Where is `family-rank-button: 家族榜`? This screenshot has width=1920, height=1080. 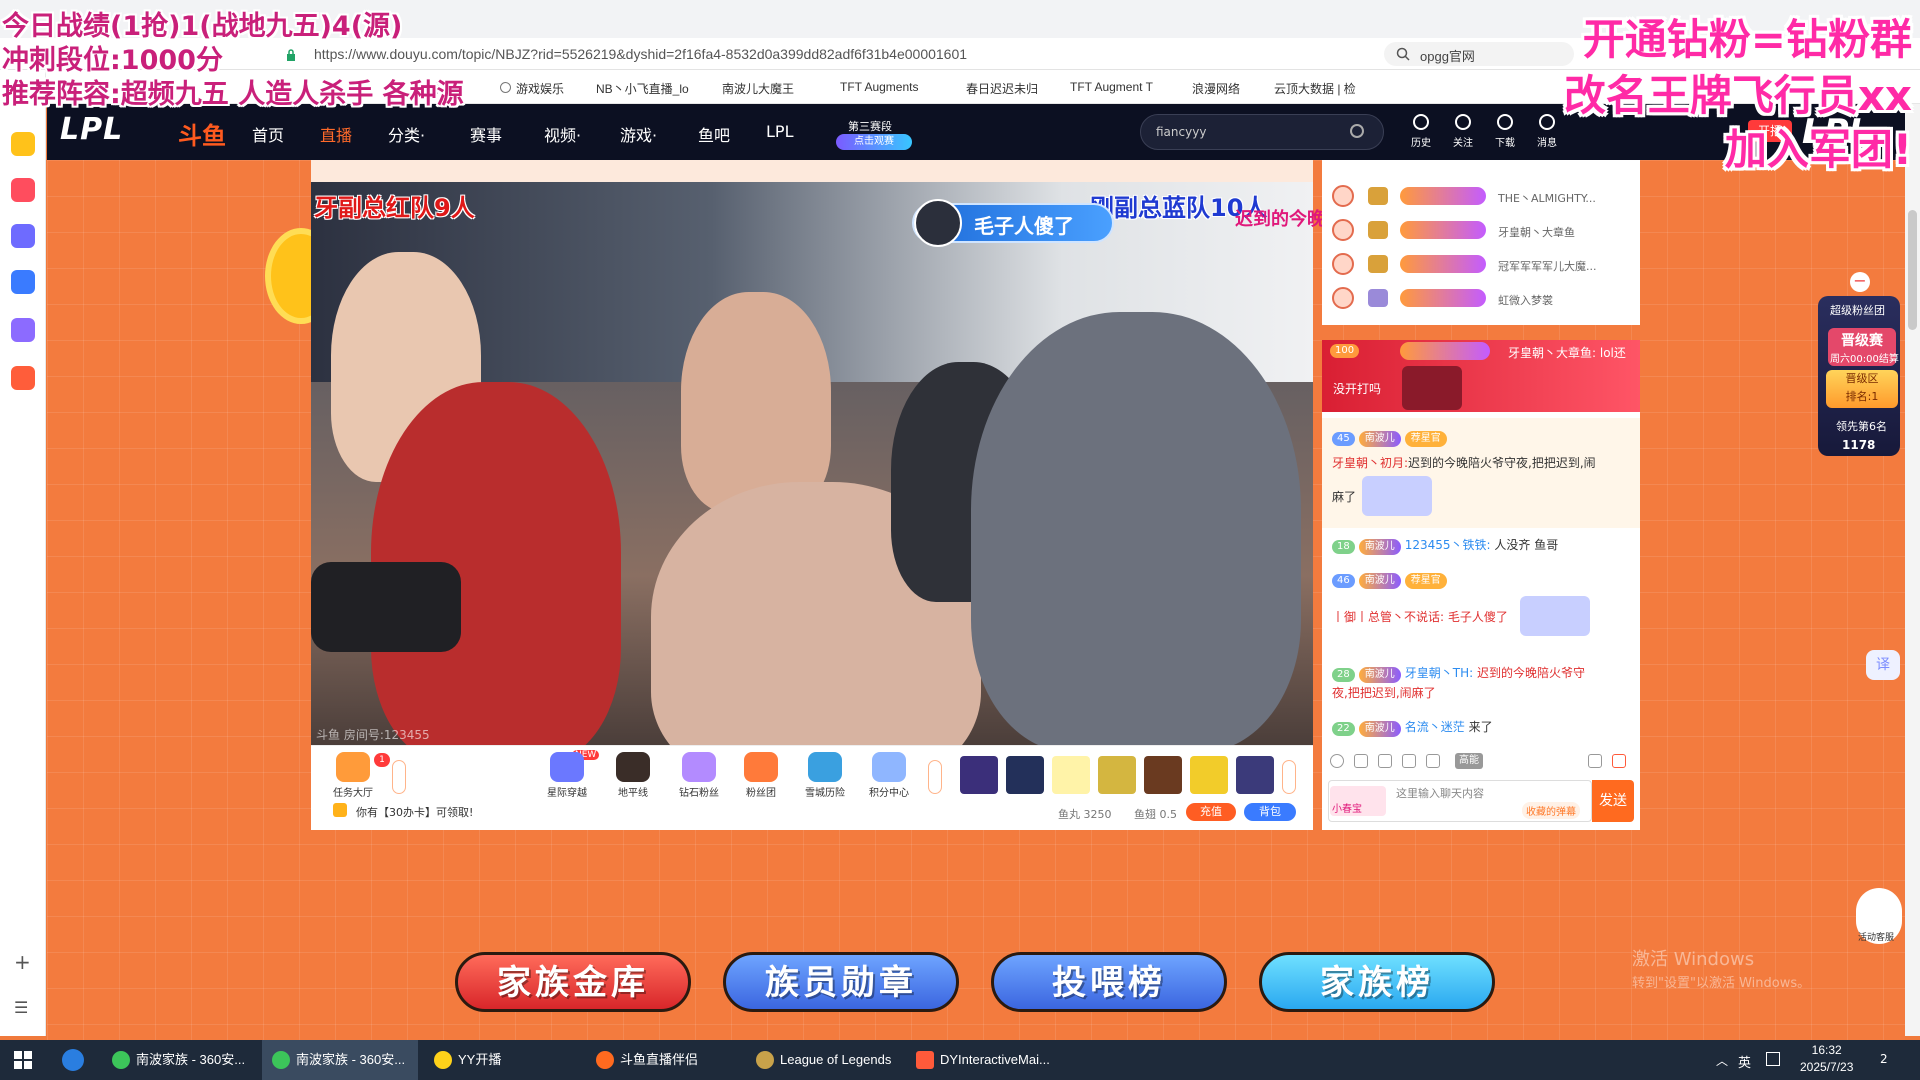 family-rank-button: 家族榜 is located at coordinates (1377, 982).